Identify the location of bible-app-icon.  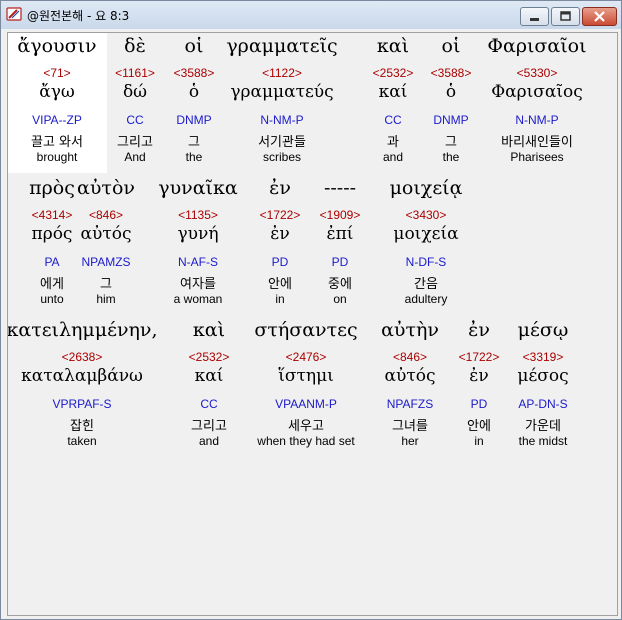
(14, 14).